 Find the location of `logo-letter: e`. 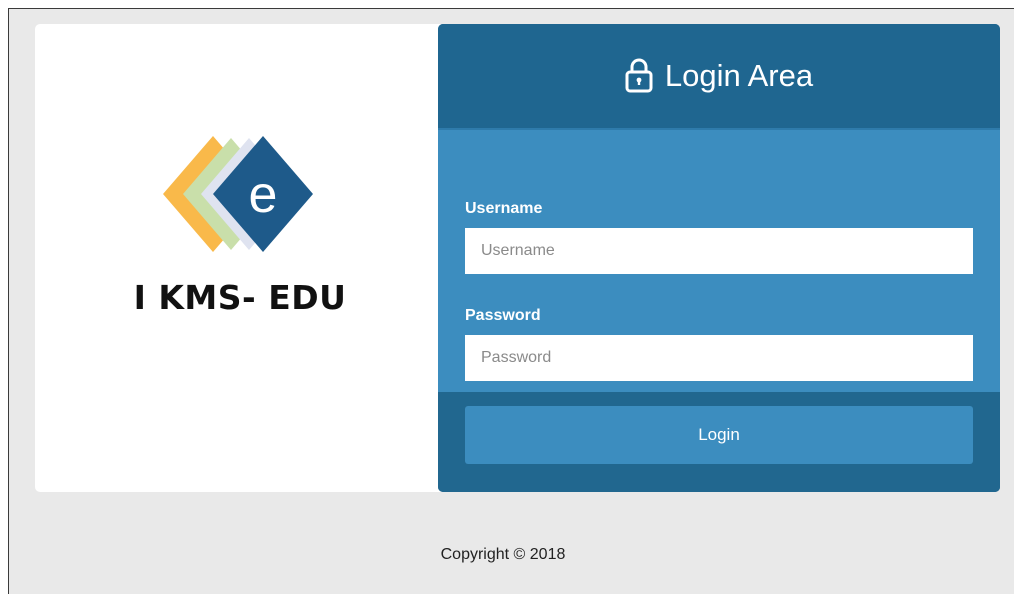

logo-letter: e is located at coordinates (263, 195).